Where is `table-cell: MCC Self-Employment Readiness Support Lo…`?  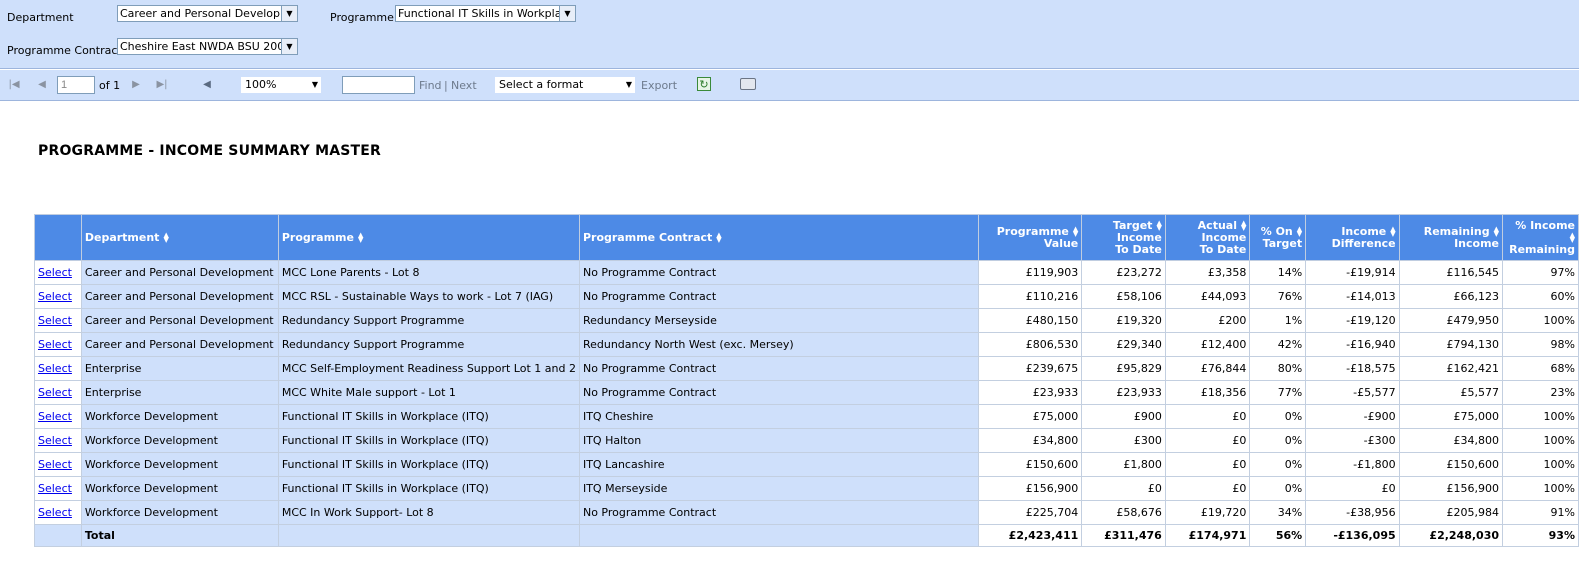 table-cell: MCC Self-Employment Readiness Support Lo… is located at coordinates (428, 368).